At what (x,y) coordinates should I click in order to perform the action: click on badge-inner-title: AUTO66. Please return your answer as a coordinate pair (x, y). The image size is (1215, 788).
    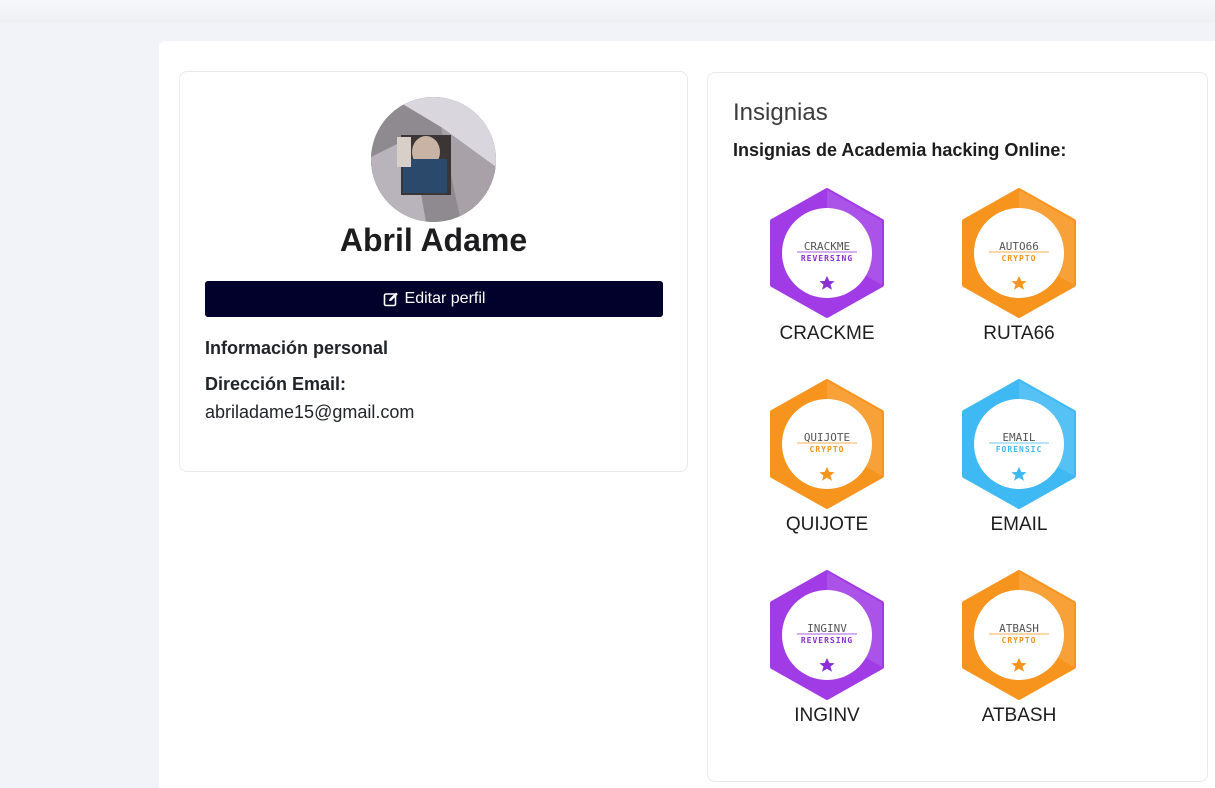
    Looking at the image, I should click on (1019, 246).